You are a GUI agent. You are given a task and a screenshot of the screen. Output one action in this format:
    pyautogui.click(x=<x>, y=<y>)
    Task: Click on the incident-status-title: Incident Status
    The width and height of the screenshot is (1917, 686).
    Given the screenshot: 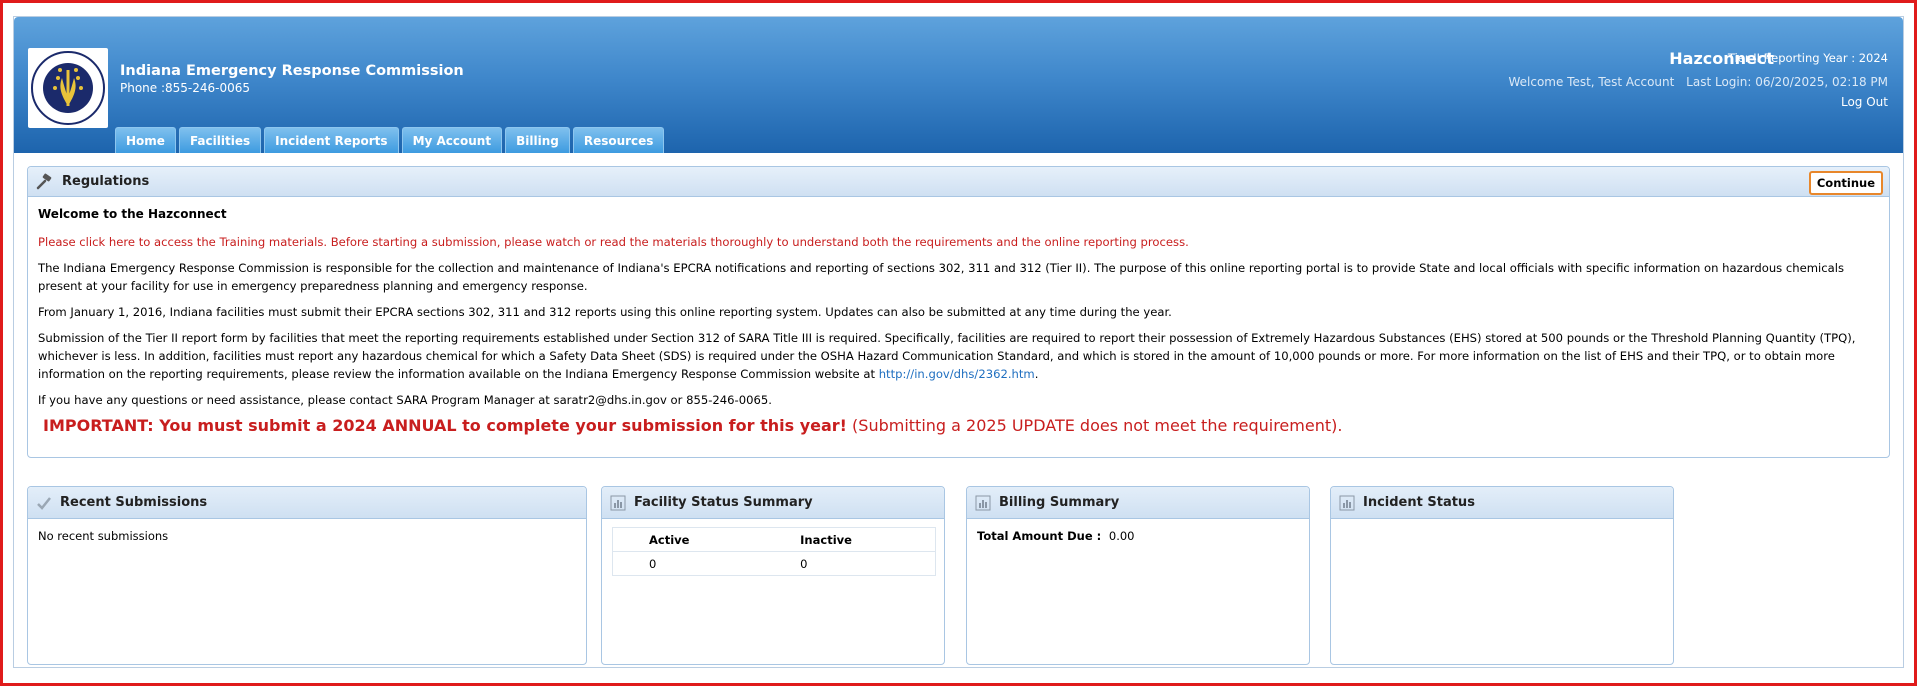 What is the action you would take?
    pyautogui.click(x=1419, y=502)
    